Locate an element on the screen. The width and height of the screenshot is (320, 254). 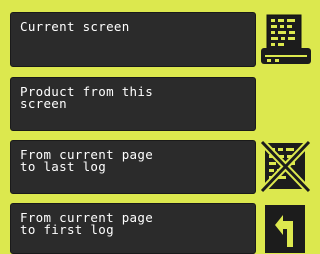
to-first-log-label: From current page to first log is located at coordinates (87, 223).